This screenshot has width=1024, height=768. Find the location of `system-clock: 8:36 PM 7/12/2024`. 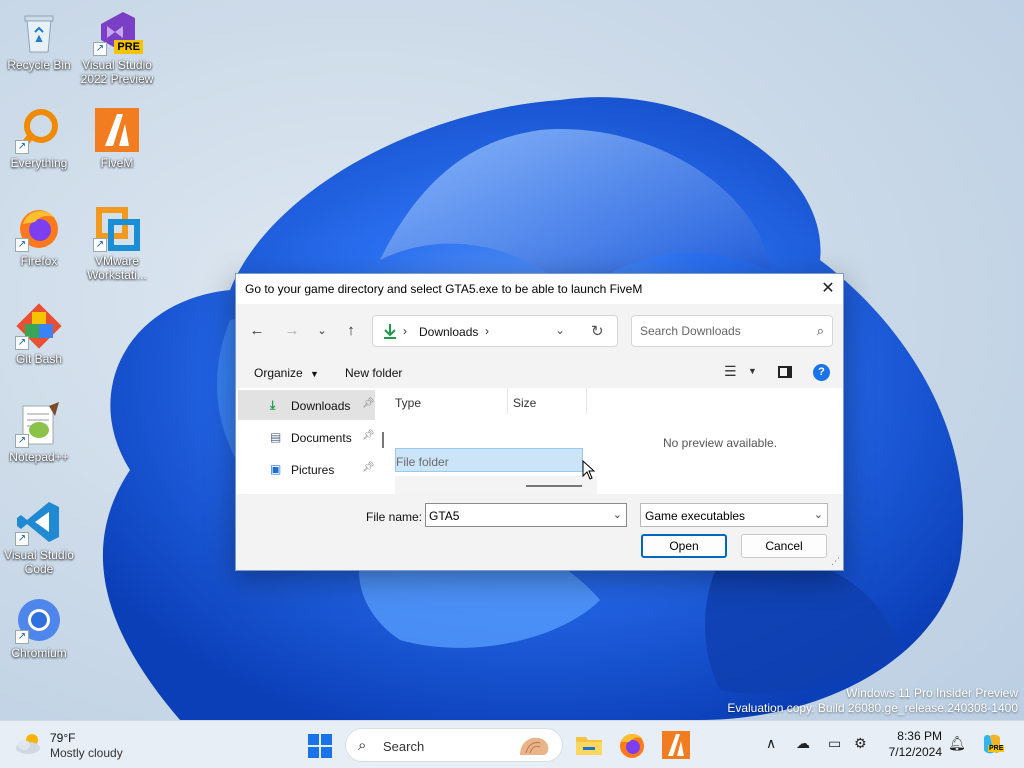

system-clock: 8:36 PM 7/12/2024 is located at coordinates (911, 744).